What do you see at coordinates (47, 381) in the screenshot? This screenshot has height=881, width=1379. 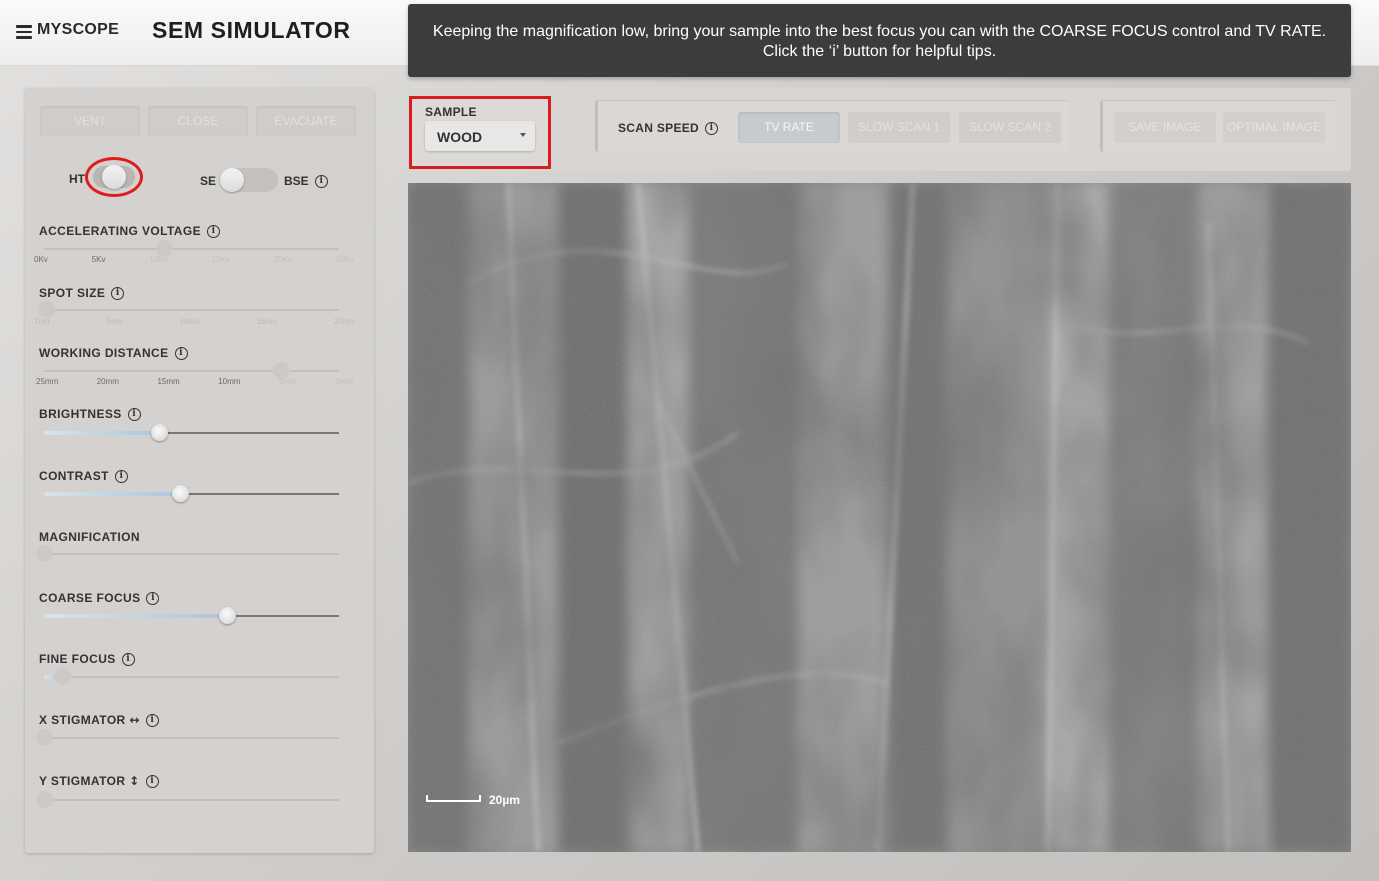 I see `tick-label: 25mm` at bounding box center [47, 381].